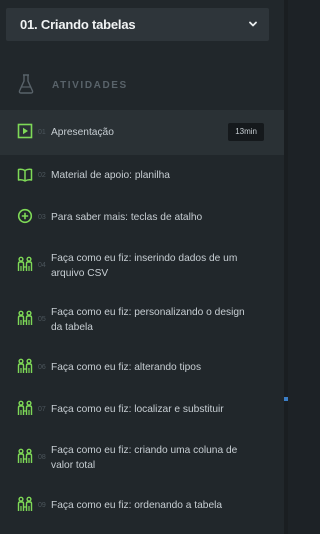 This screenshot has height=534, width=320. What do you see at coordinates (42, 217) in the screenshot?
I see `activity-number: 03` at bounding box center [42, 217].